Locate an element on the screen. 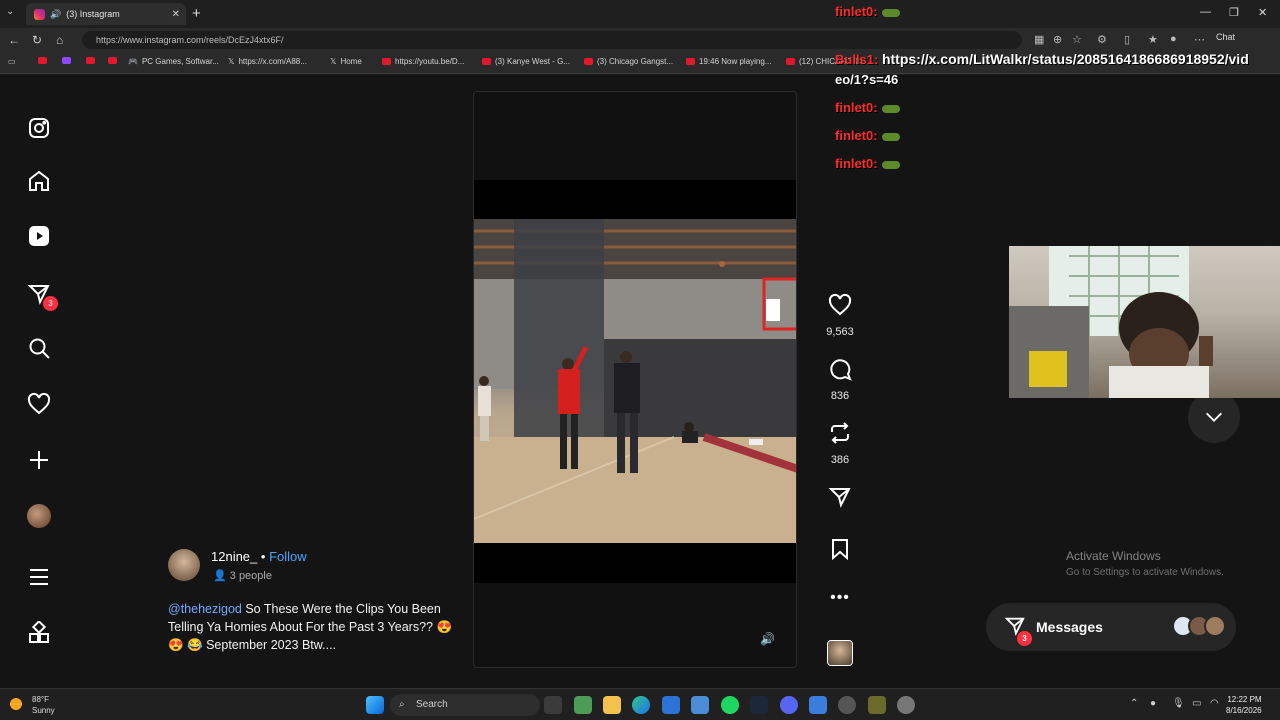 This screenshot has width=1280, height=720. create-plus-icon is located at coordinates (39, 460).